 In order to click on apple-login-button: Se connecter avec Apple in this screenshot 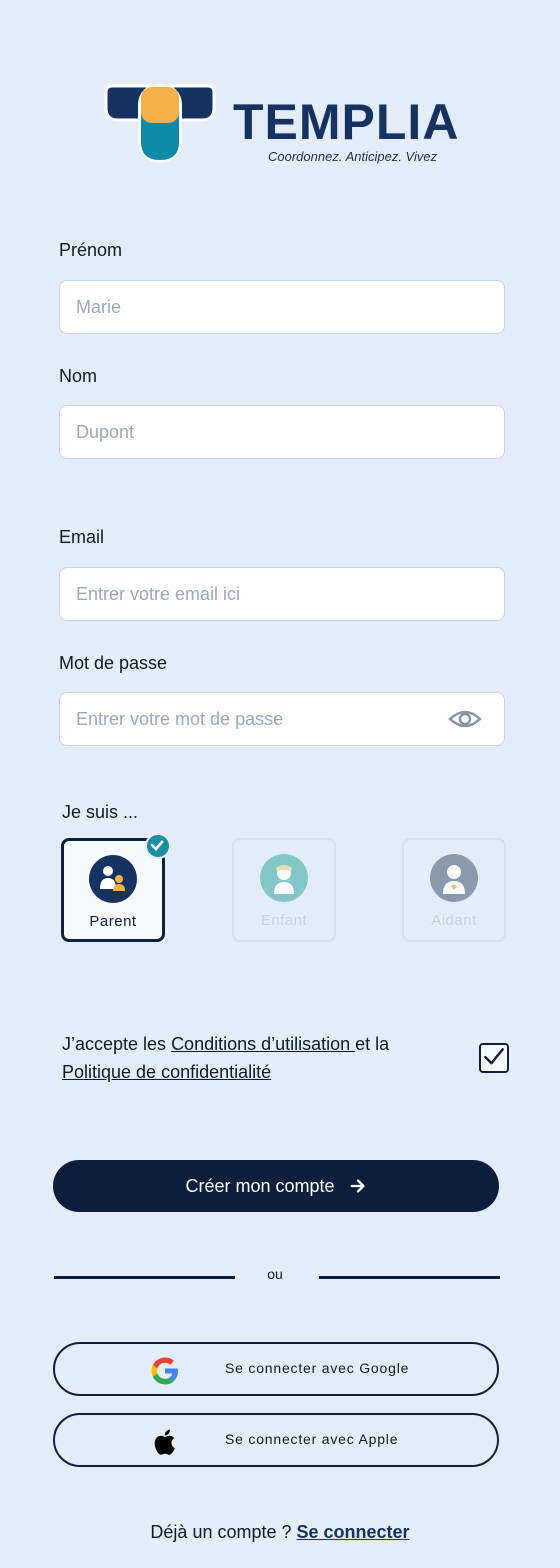, I will do `click(276, 1440)`.